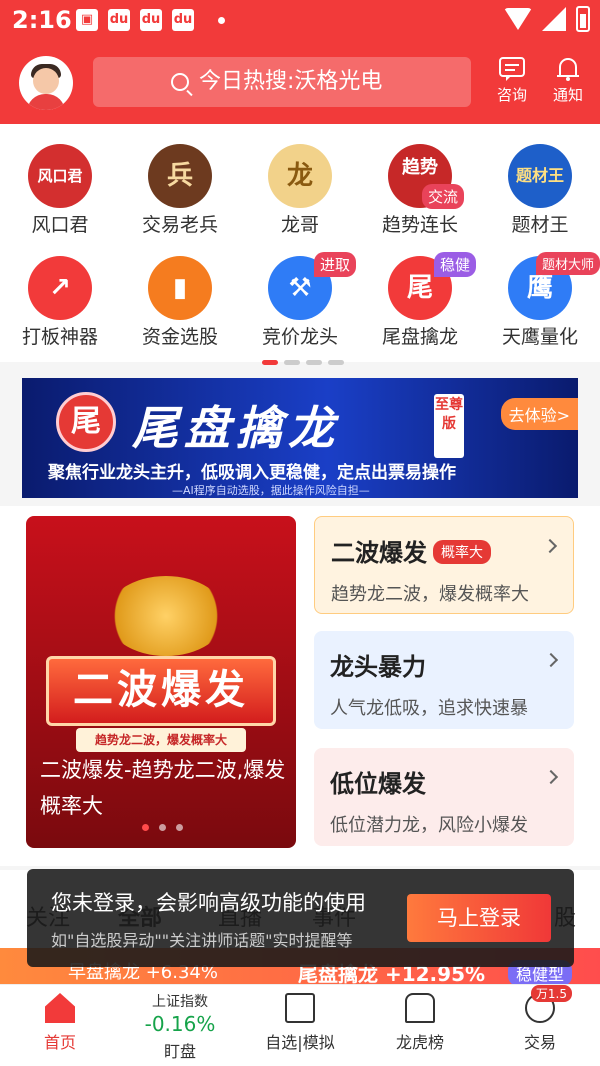 This screenshot has height=1066, width=600. Describe the element at coordinates (291, 81) in the screenshot. I see `search-hot-text: 今日热搜:沃格光电` at that location.